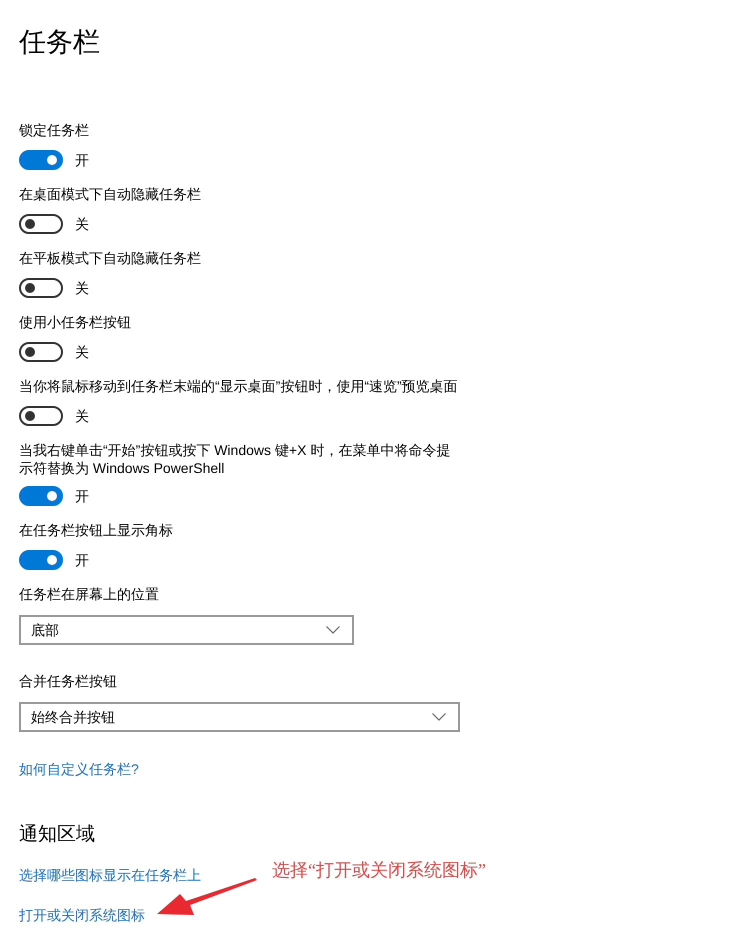 The image size is (735, 940). I want to click on page-title: 任务栏, so click(60, 42).